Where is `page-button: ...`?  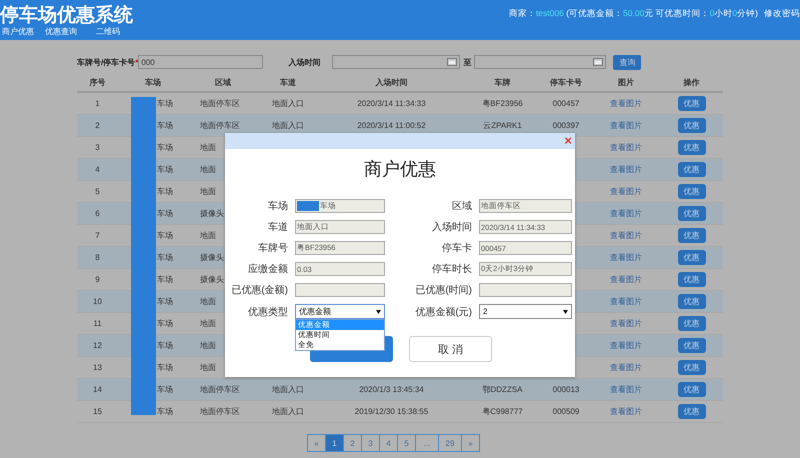 page-button: ... is located at coordinates (427, 443).